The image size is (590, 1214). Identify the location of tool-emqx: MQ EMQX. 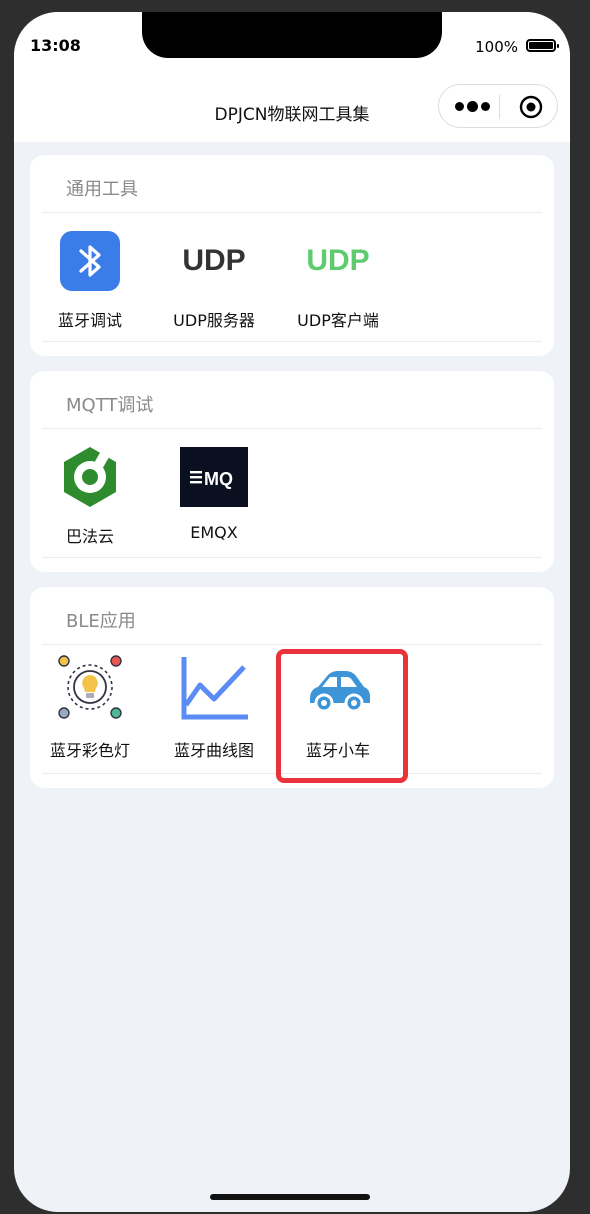
(214, 498).